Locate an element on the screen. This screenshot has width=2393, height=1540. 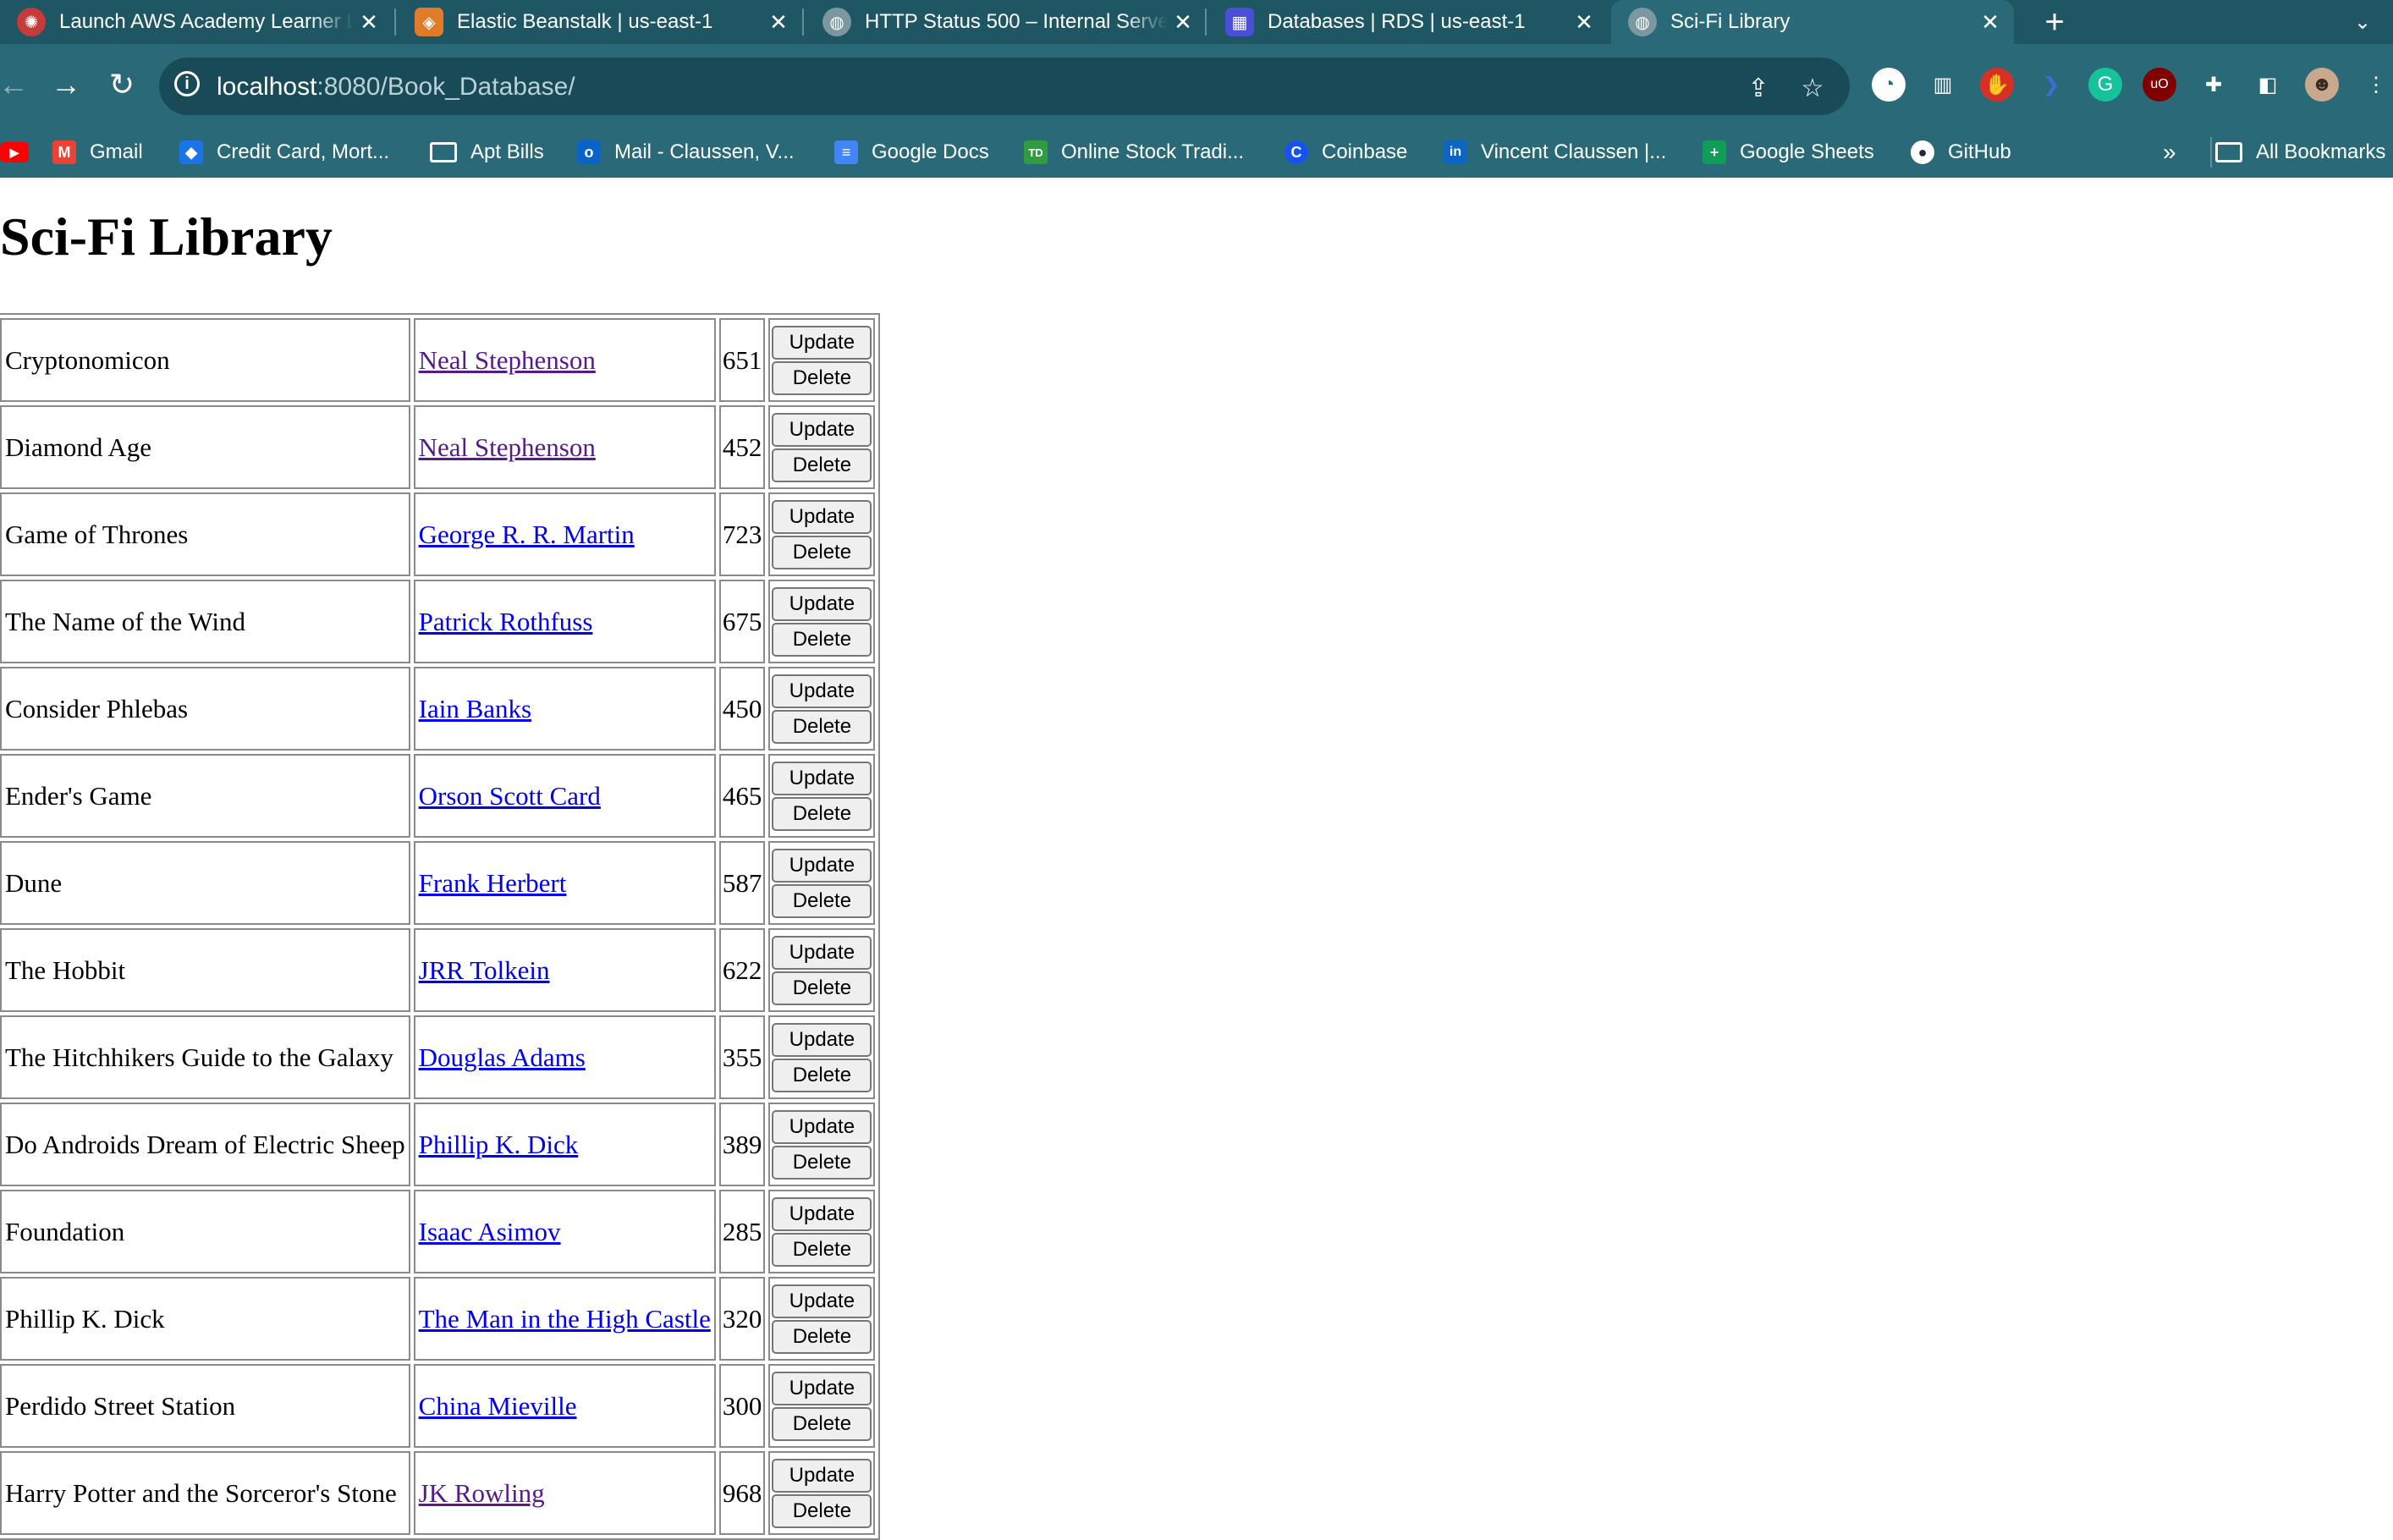
page-title: Sci-Fi Library is located at coordinates (166, 236).